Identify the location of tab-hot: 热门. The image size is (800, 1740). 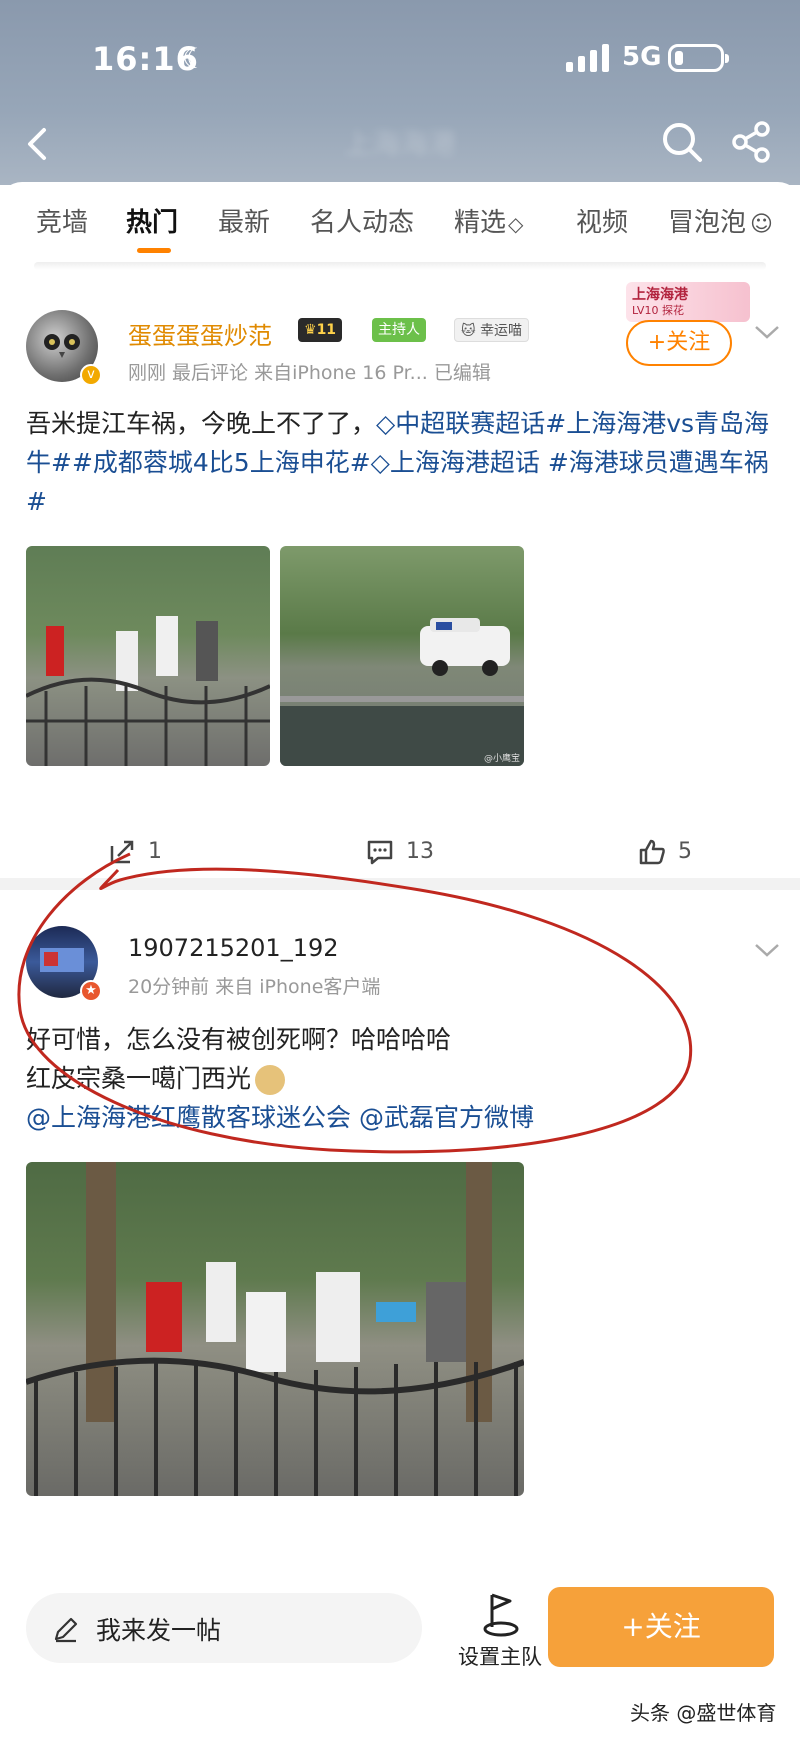
(152, 220).